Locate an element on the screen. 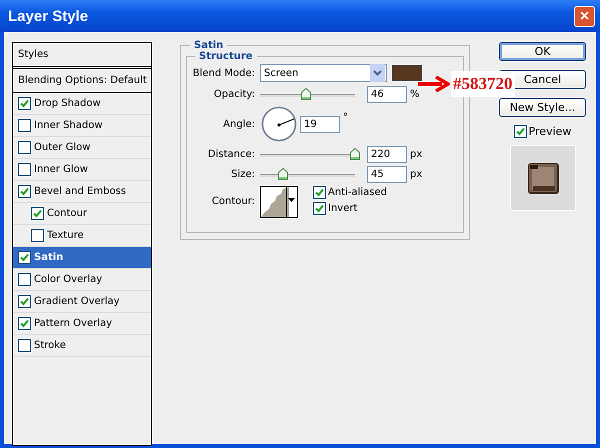  style-item: Stroke is located at coordinates (82, 346).